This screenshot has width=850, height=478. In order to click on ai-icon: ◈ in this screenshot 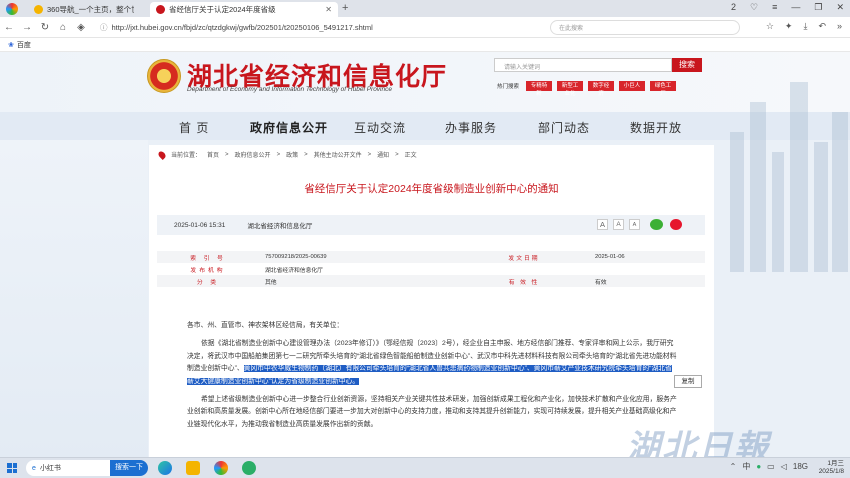, I will do `click(81, 27)`.